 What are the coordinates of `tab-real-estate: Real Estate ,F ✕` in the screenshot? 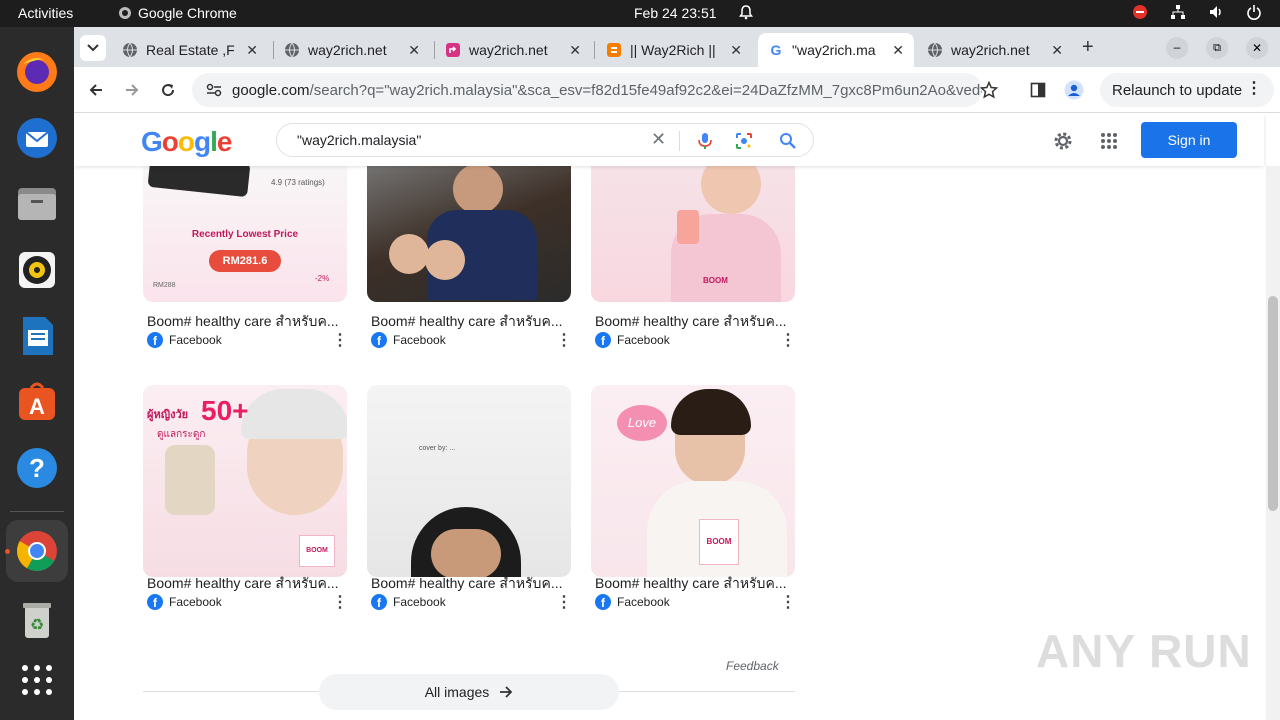 It's located at (190, 50).